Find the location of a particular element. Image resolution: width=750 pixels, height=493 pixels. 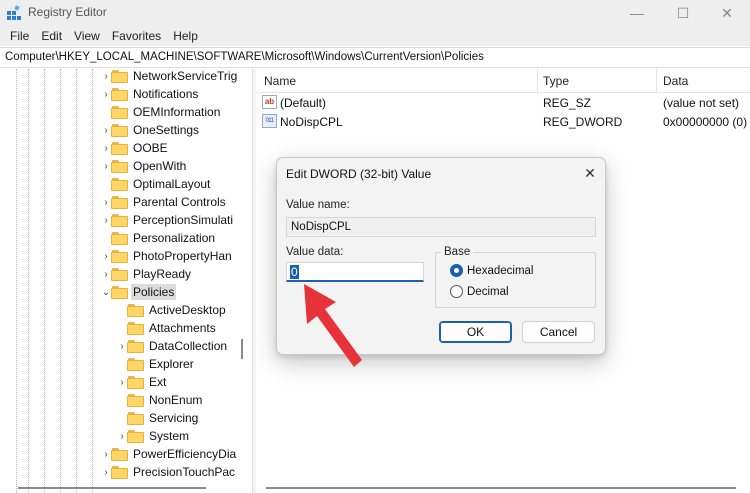

radio-decimal: Decimal is located at coordinates (479, 291).